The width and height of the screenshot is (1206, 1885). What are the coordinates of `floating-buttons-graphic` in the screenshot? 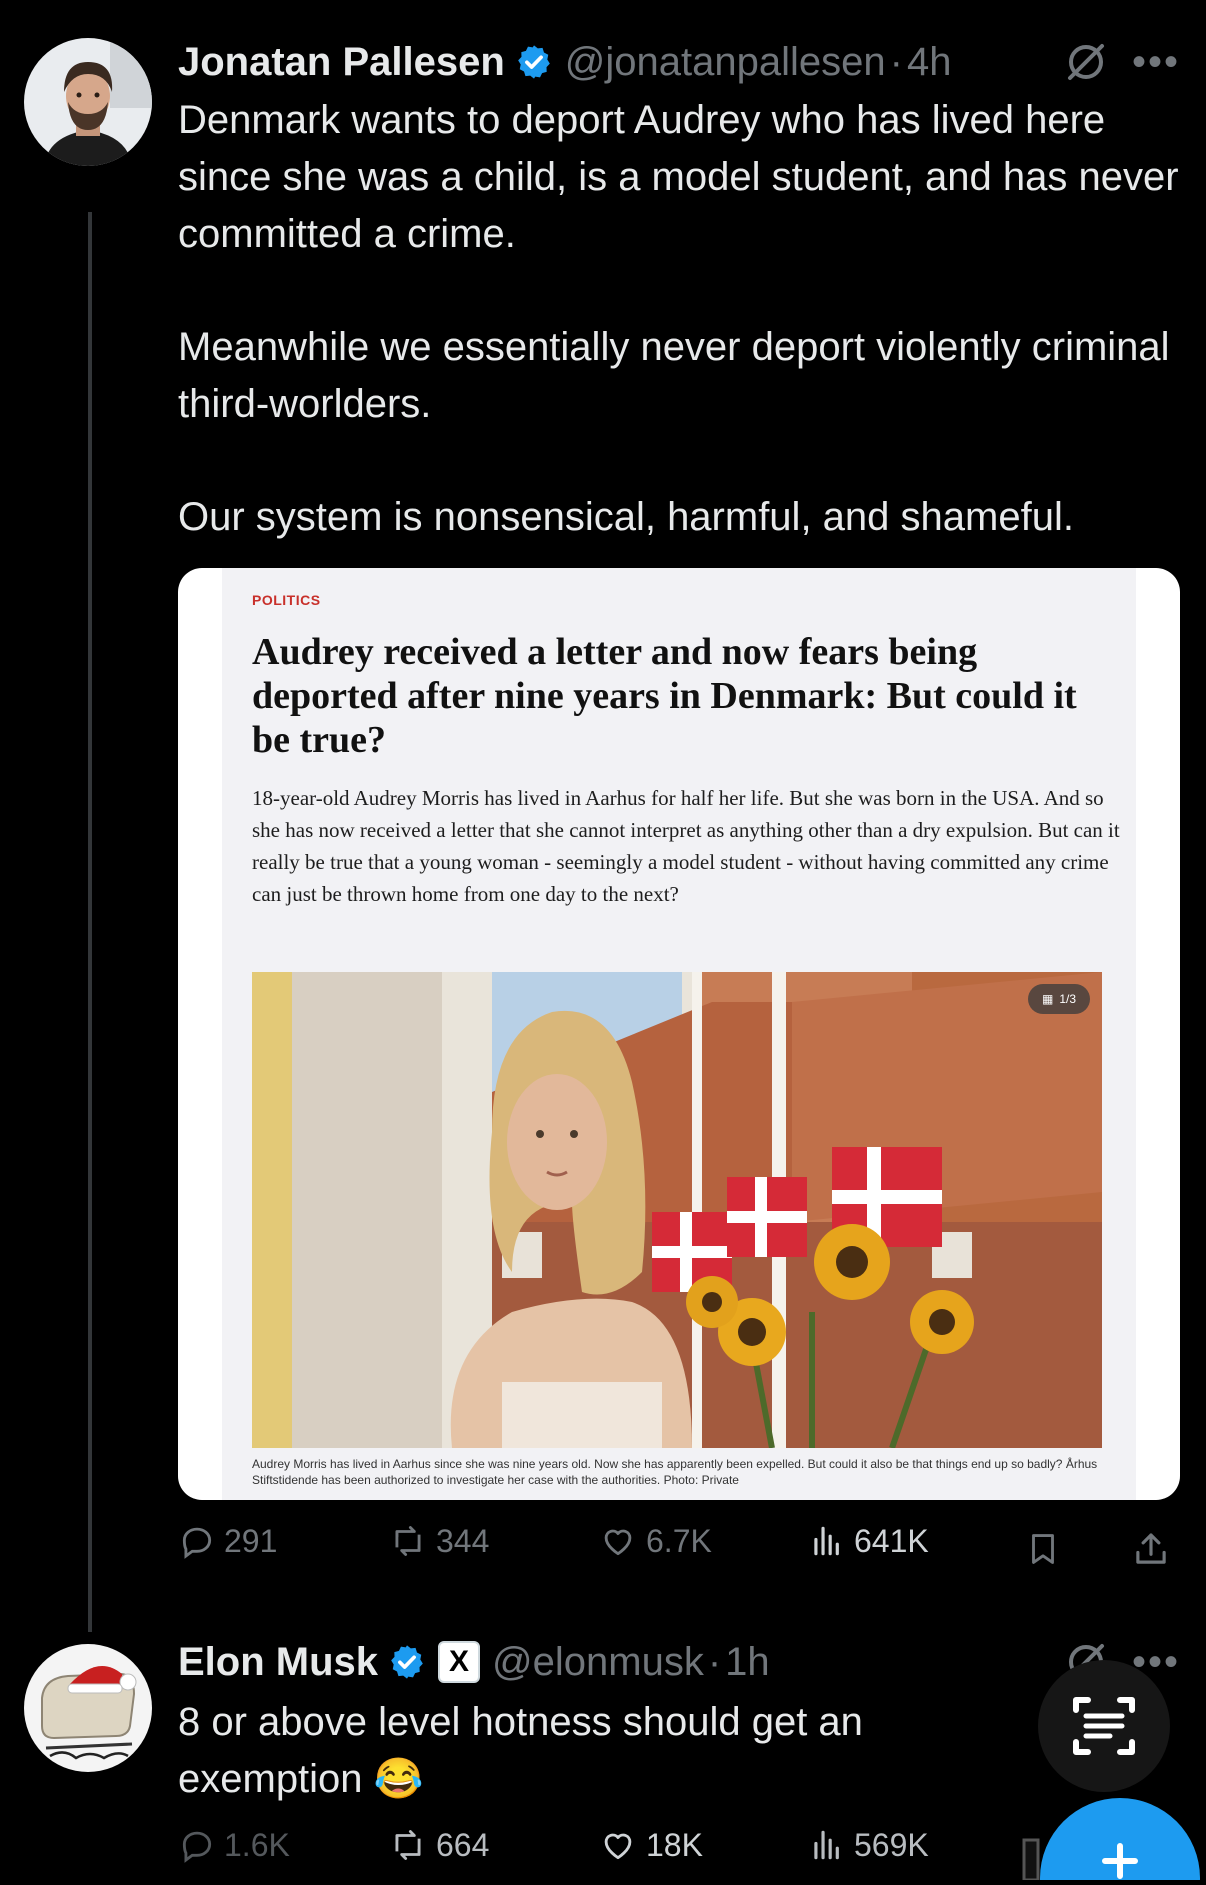 It's located at (1111, 1772).